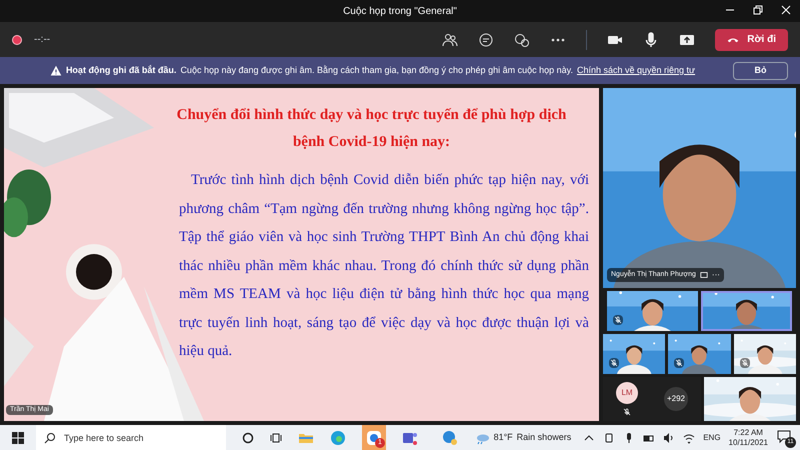 The width and height of the screenshot is (800, 450). I want to click on banner-heading: Hoạt động ghi đã bắt đầu., so click(121, 70).